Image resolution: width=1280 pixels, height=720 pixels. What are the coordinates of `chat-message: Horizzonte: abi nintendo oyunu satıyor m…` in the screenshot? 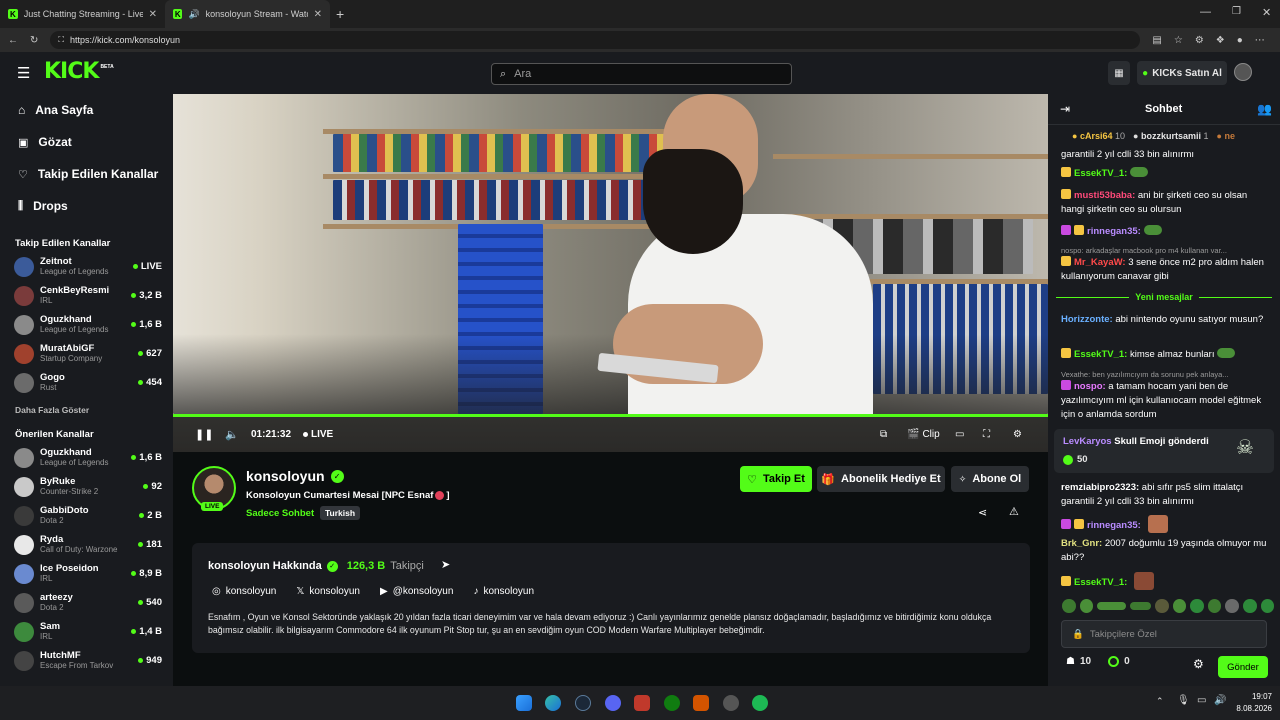 It's located at (1167, 320).